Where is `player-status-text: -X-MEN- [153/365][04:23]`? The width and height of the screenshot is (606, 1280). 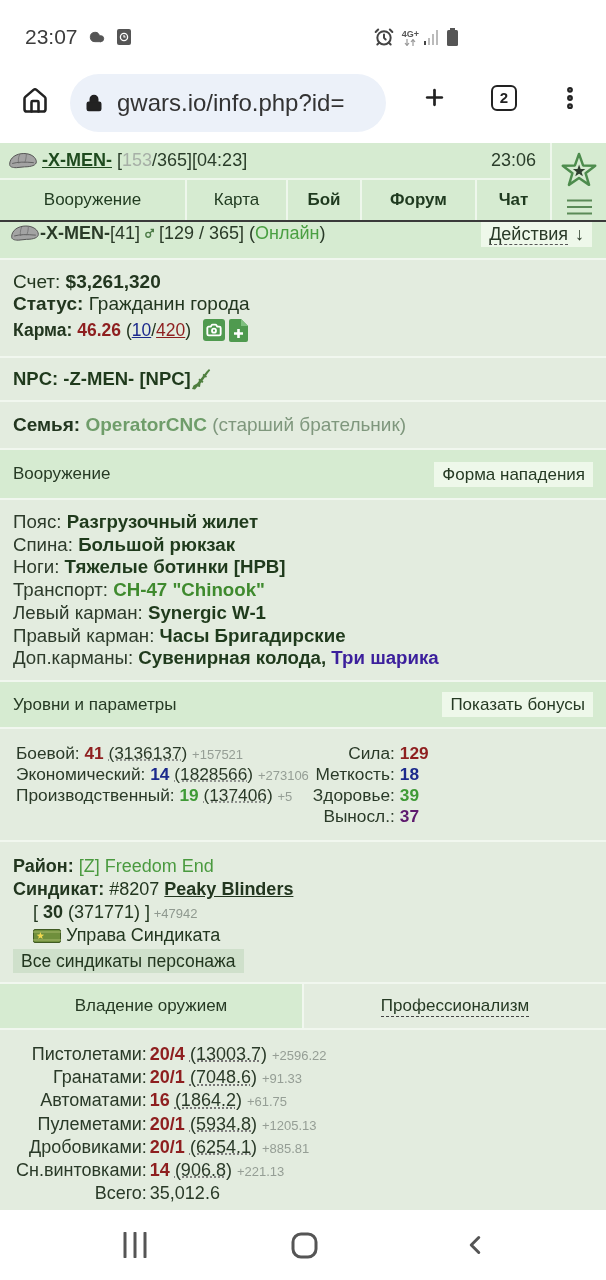 player-status-text: -X-MEN- [153/365][04:23] is located at coordinates (145, 160).